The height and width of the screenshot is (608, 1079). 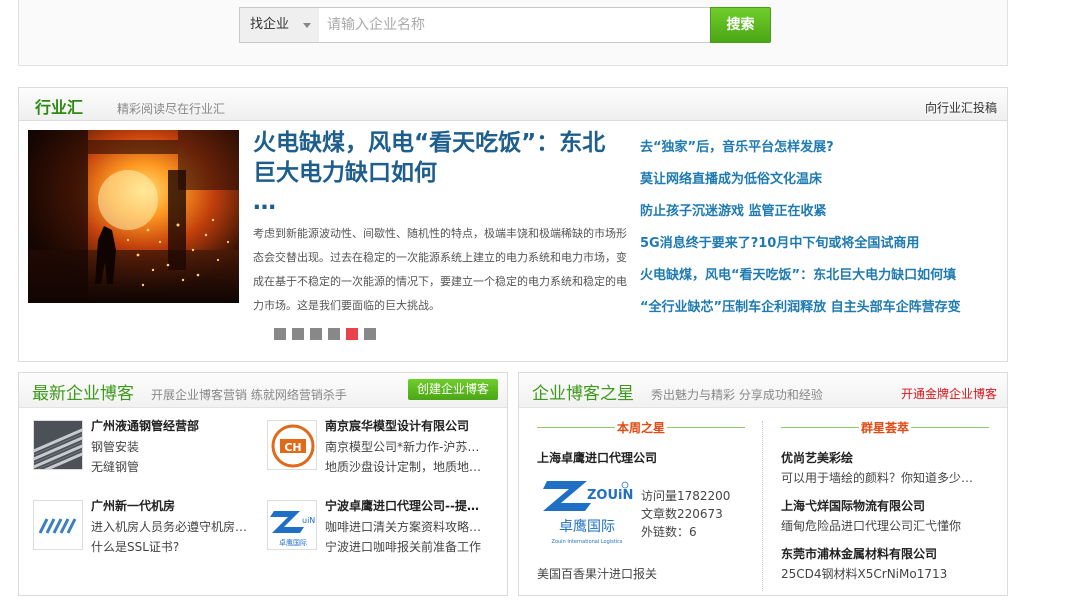 What do you see at coordinates (249, 395) in the screenshot?
I see `latest-blogs-subtitle: 开展企业博客营销 练就网络营销杀手` at bounding box center [249, 395].